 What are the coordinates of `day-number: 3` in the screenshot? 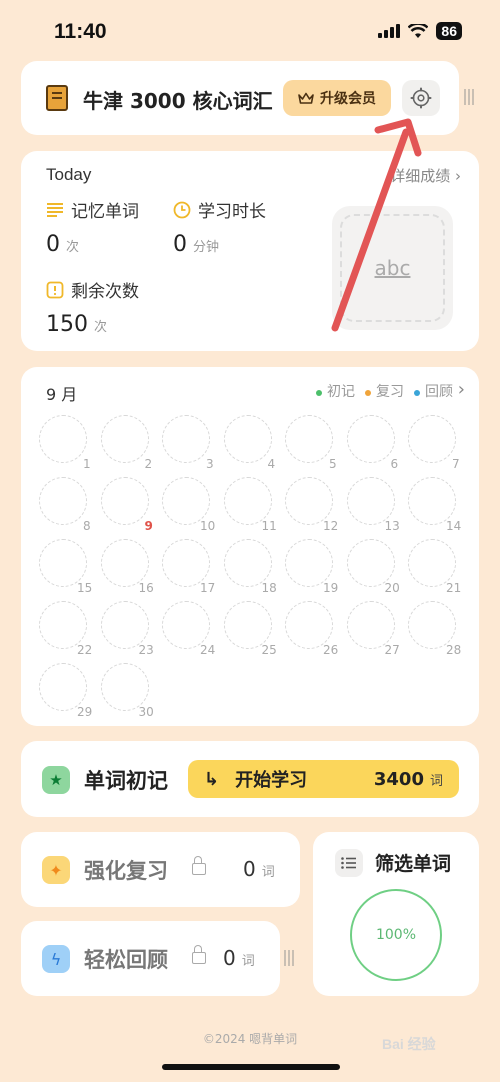 It's located at (210, 464).